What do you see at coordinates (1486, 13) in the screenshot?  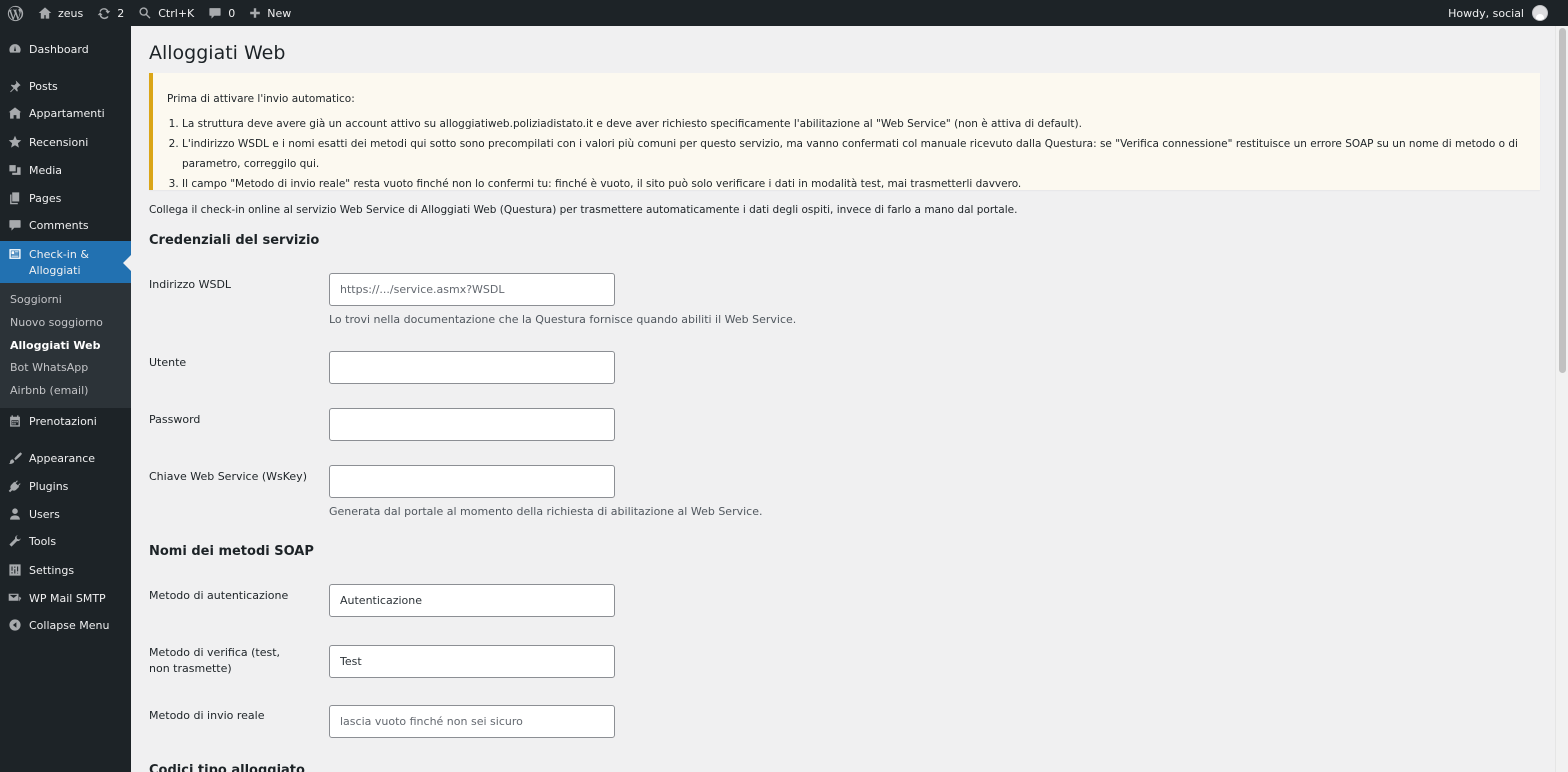 I see `howdy-text: Howdy, social` at bounding box center [1486, 13].